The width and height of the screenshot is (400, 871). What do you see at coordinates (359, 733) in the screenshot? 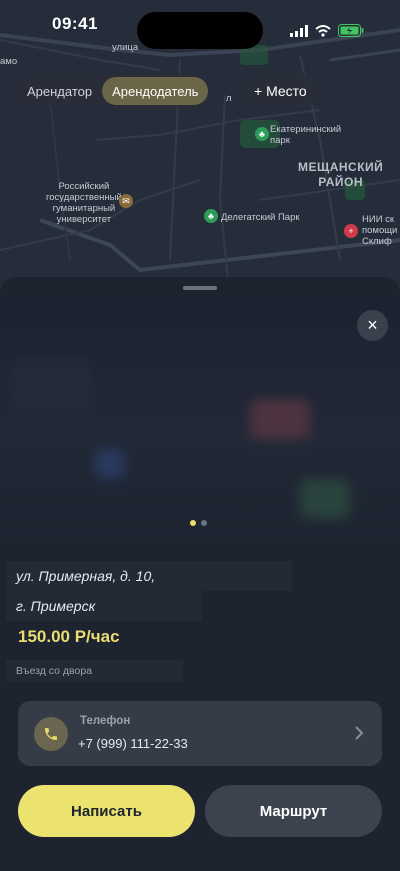
I see `chevron-right-icon` at bounding box center [359, 733].